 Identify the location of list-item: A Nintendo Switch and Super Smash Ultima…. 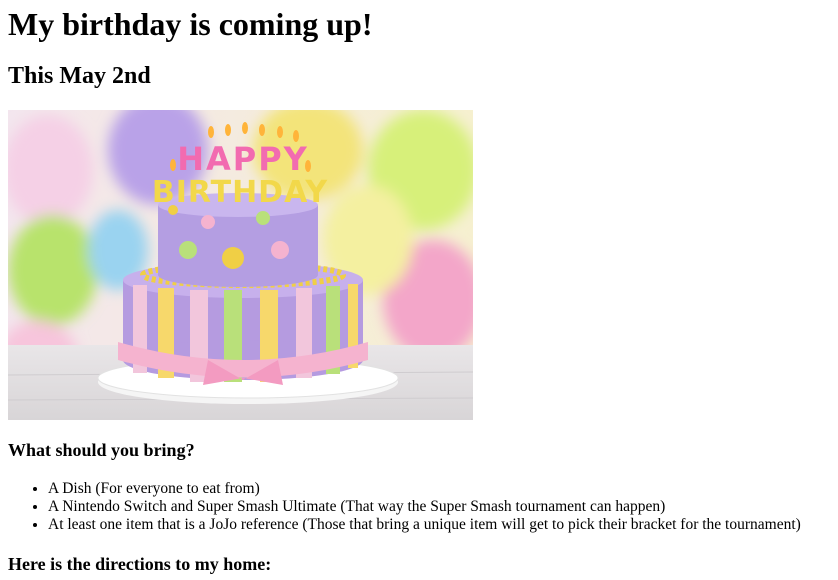
(424, 507).